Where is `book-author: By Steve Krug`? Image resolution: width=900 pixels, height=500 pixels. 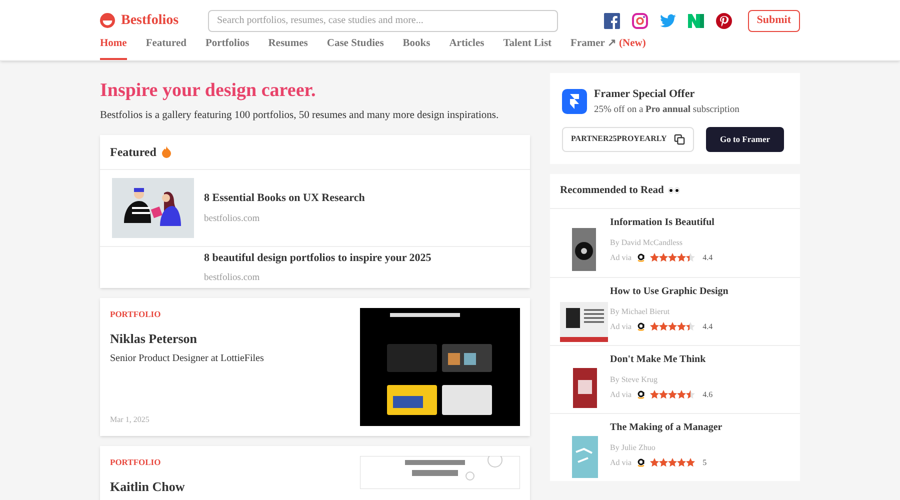
book-author: By Steve Krug is located at coordinates (634, 380).